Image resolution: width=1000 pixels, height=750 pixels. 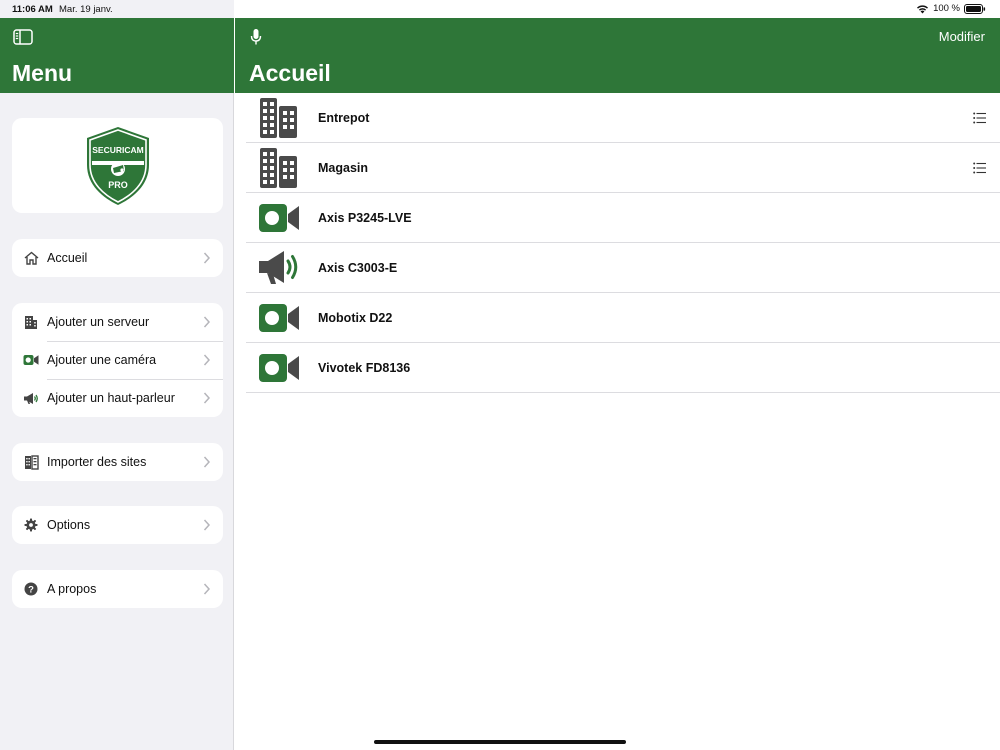 What do you see at coordinates (946, 8) in the screenshot?
I see `battery-percent: 100 %` at bounding box center [946, 8].